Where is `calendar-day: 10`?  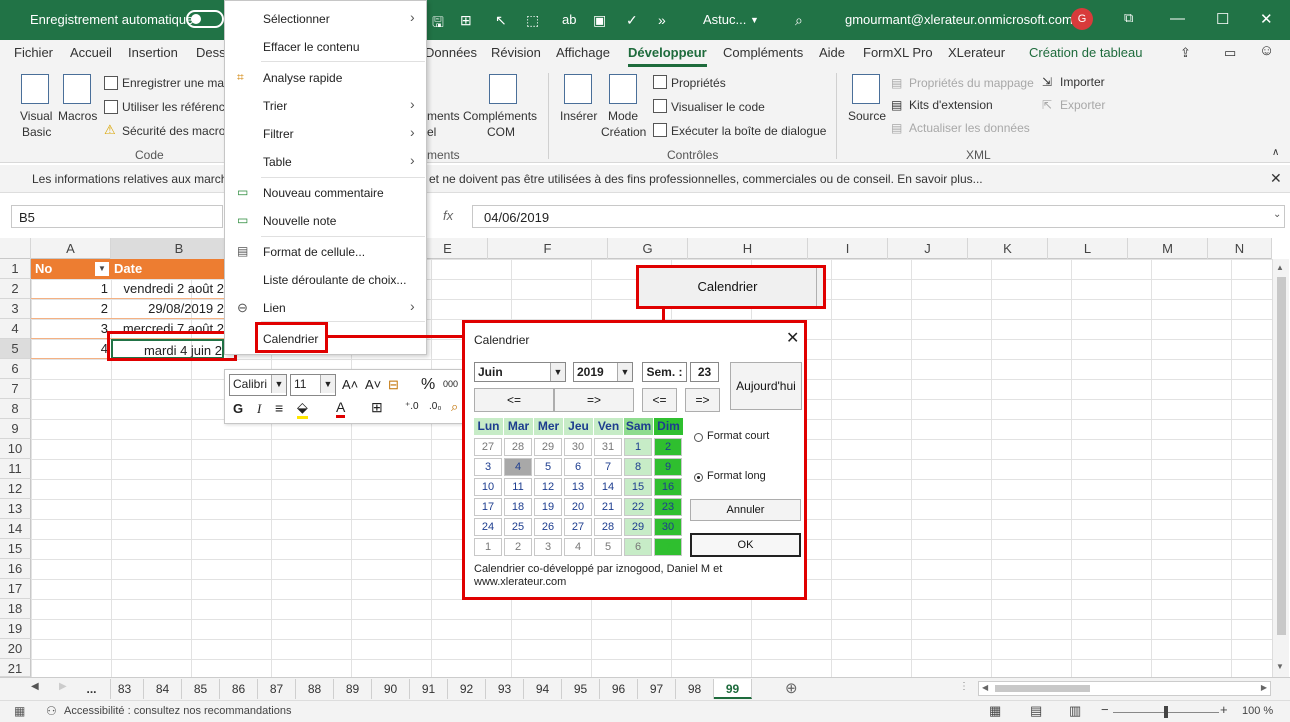 calendar-day: 10 is located at coordinates (488, 487).